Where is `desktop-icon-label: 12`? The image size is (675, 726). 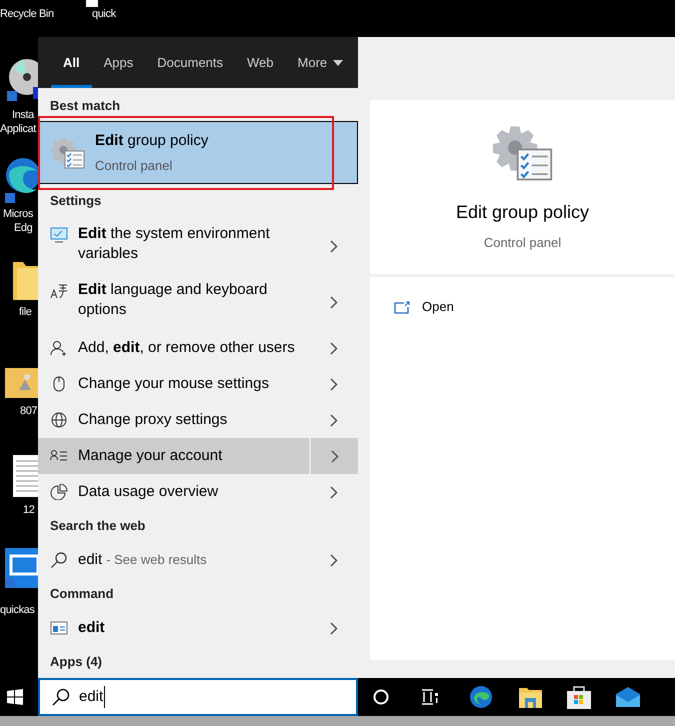
desktop-icon-label: 12 is located at coordinates (29, 510).